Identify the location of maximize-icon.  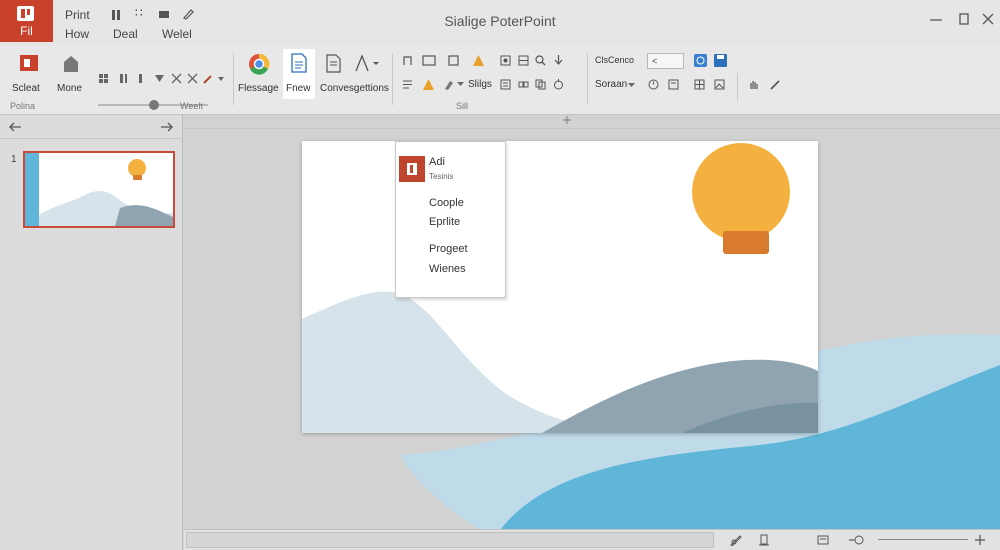
(964, 19).